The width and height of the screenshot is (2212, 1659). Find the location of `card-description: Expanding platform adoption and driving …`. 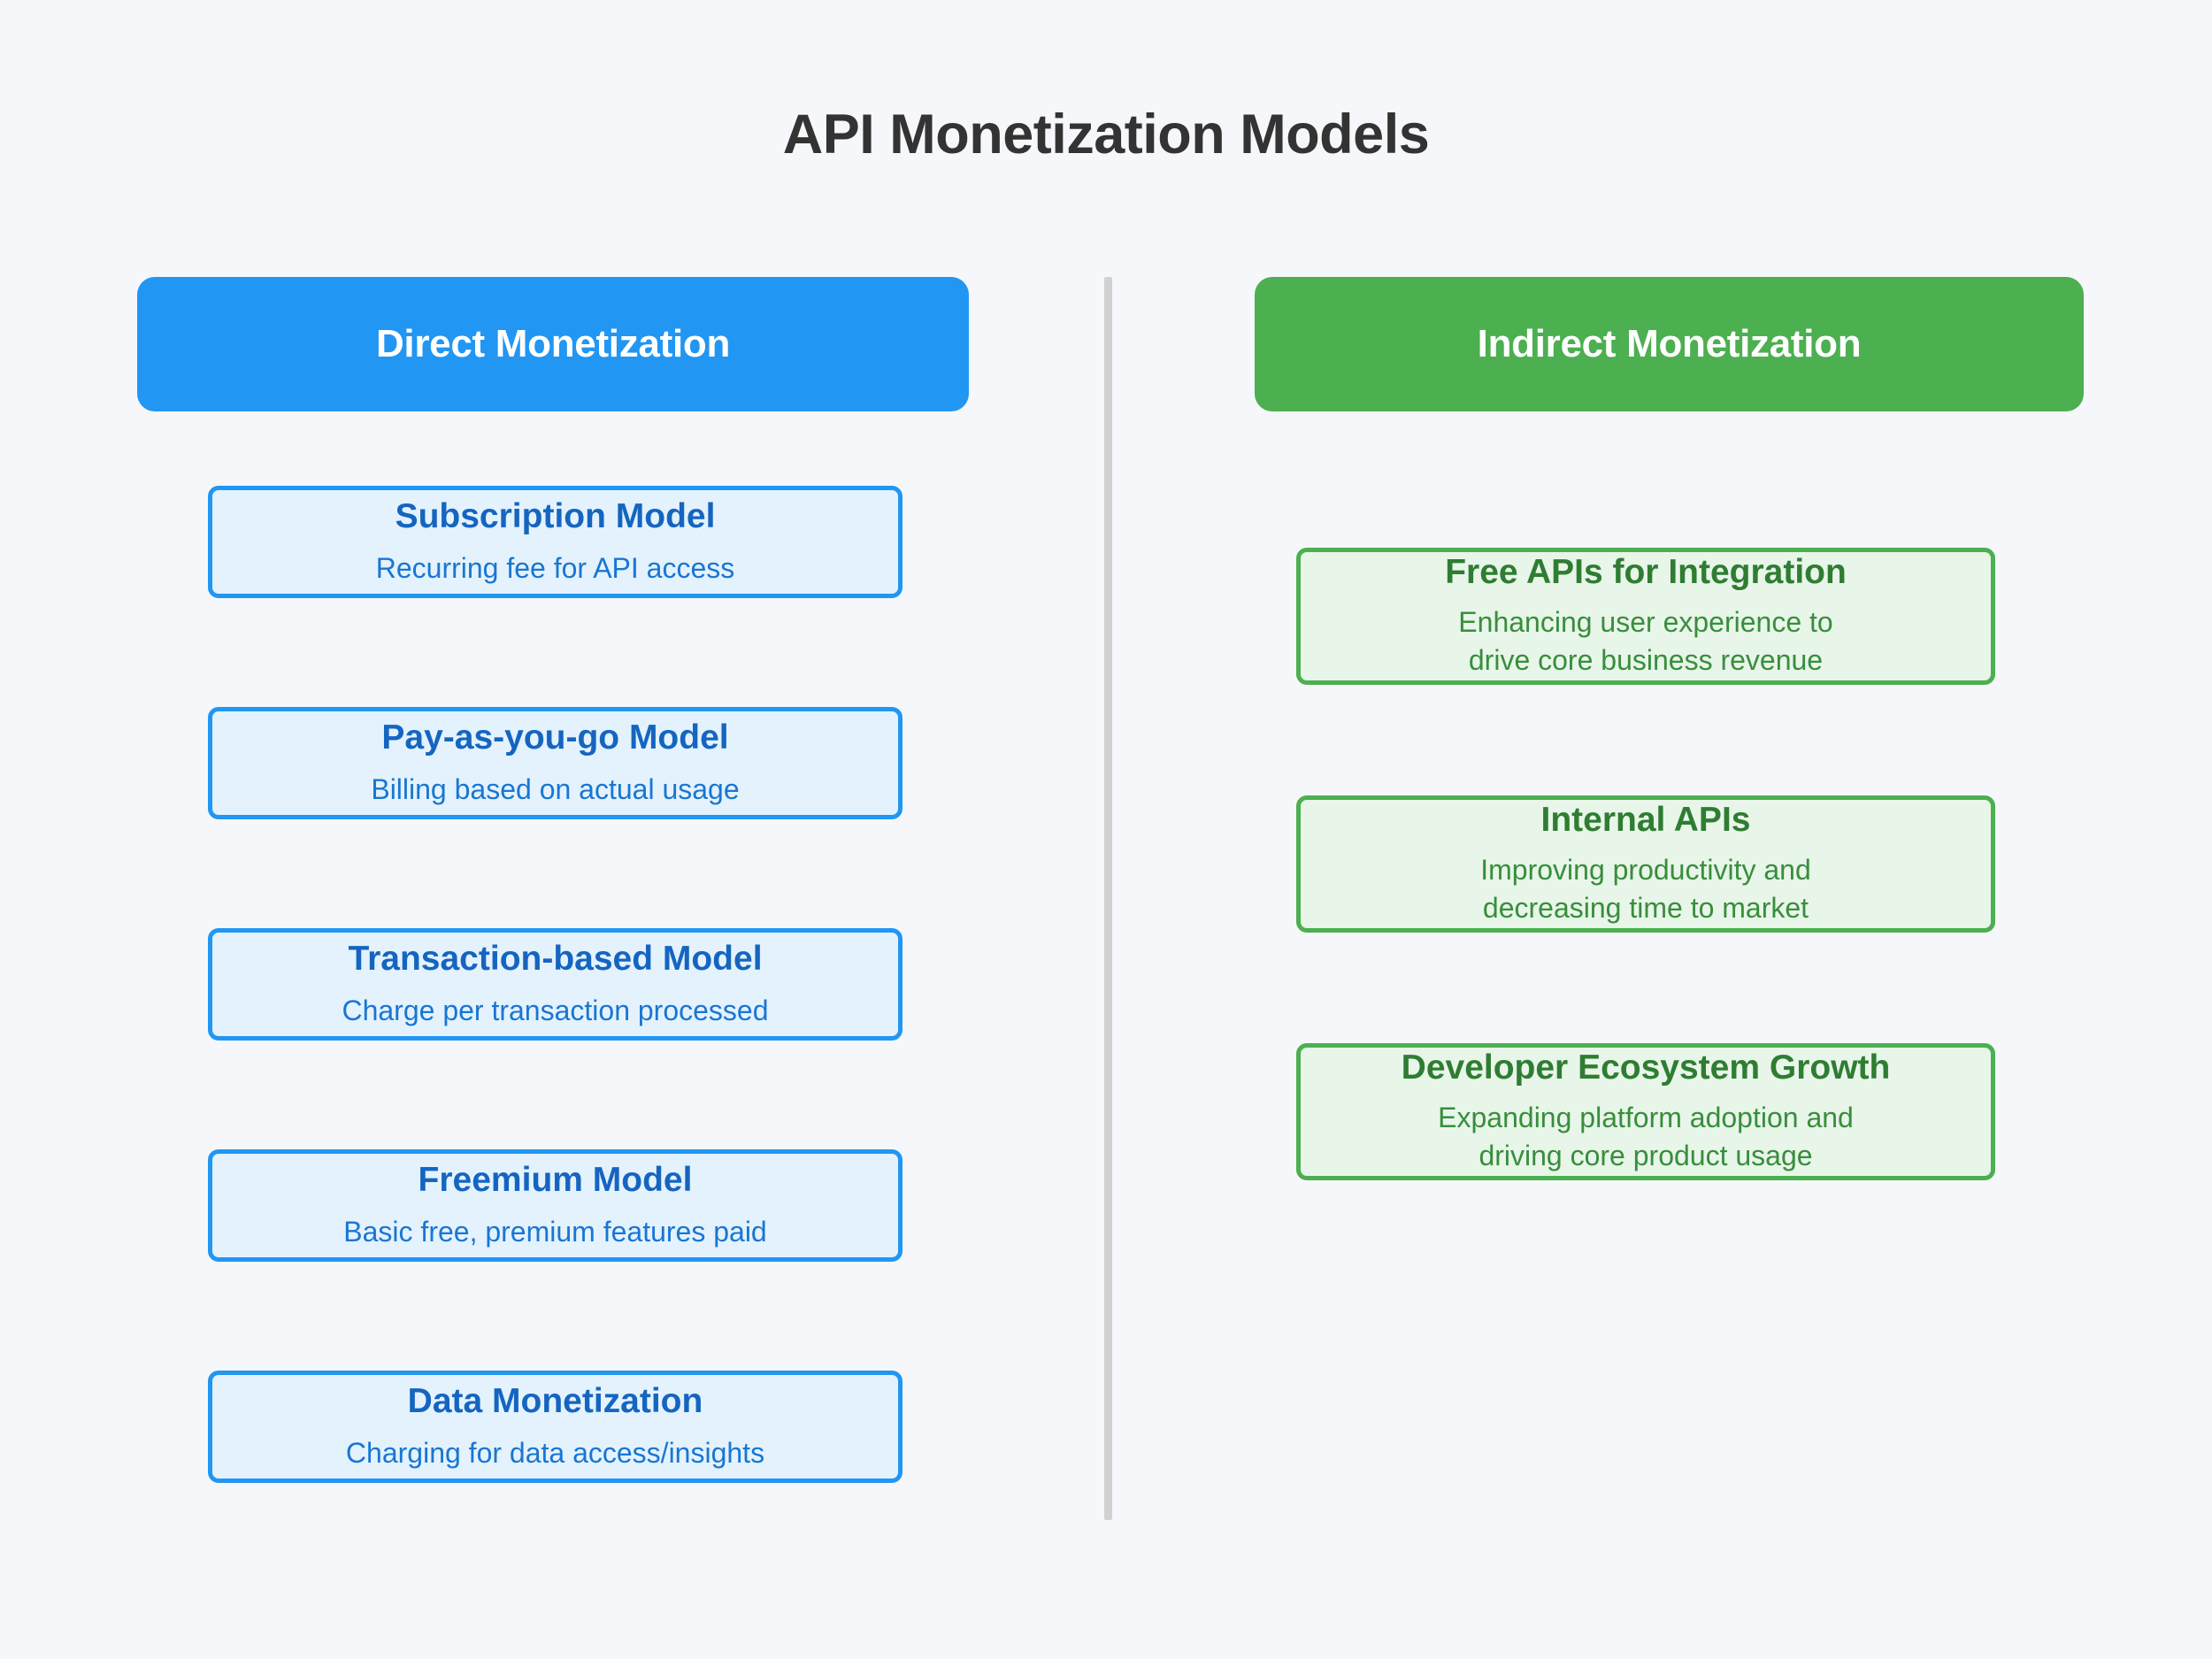

card-description: Expanding platform adoption and driving … is located at coordinates (1646, 1136).